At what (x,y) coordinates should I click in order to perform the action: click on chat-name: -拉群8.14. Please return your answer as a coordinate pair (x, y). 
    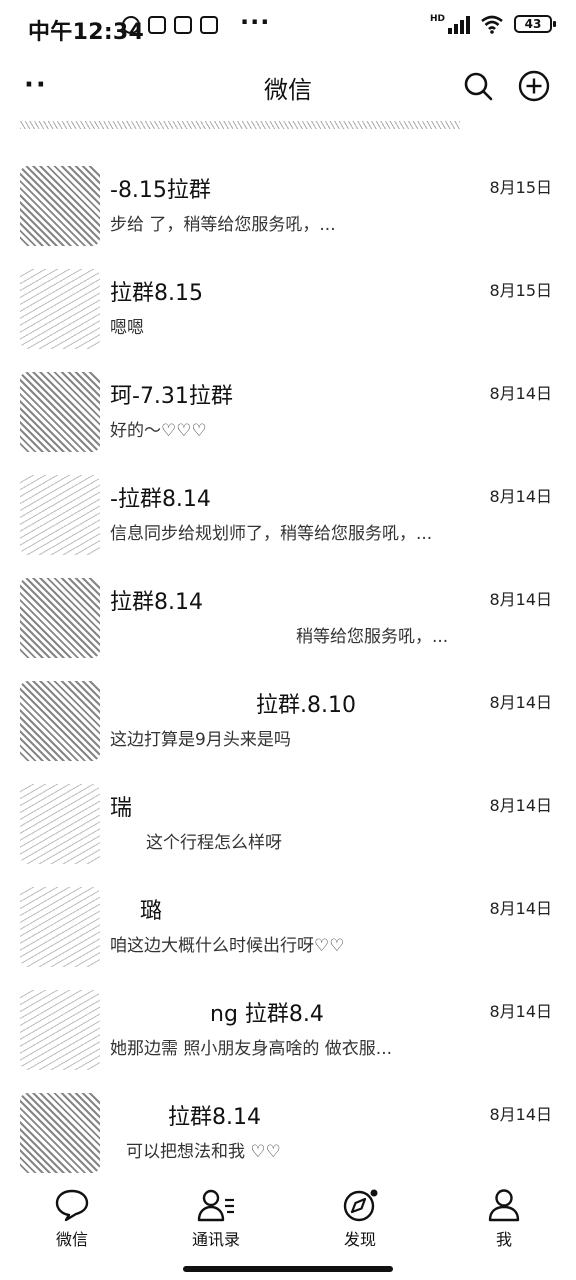
    Looking at the image, I should click on (160, 499).